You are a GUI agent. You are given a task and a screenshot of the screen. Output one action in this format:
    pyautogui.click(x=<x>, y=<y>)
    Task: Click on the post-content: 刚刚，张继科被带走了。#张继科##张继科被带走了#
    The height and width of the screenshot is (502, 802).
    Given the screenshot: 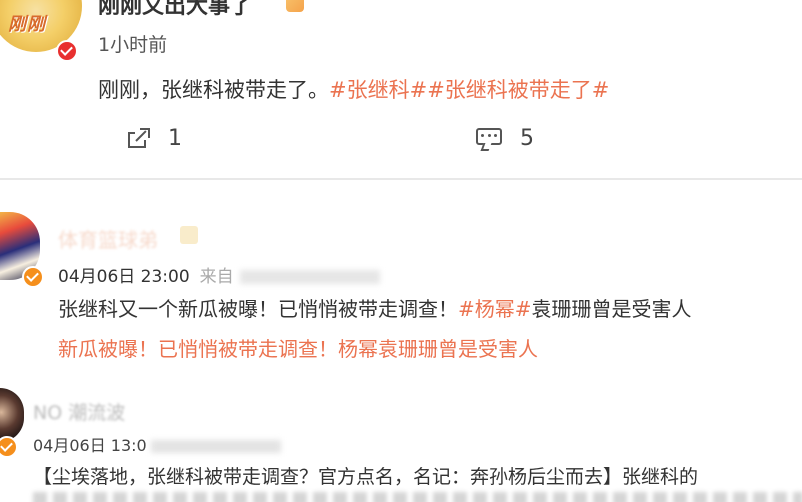 What is the action you would take?
    pyautogui.click(x=353, y=89)
    